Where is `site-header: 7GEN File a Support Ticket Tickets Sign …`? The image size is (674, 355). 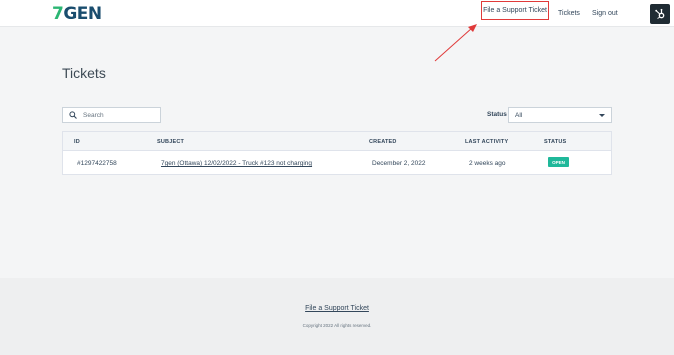
site-header: 7GEN File a Support Ticket Tickets Sign … is located at coordinates (337, 13).